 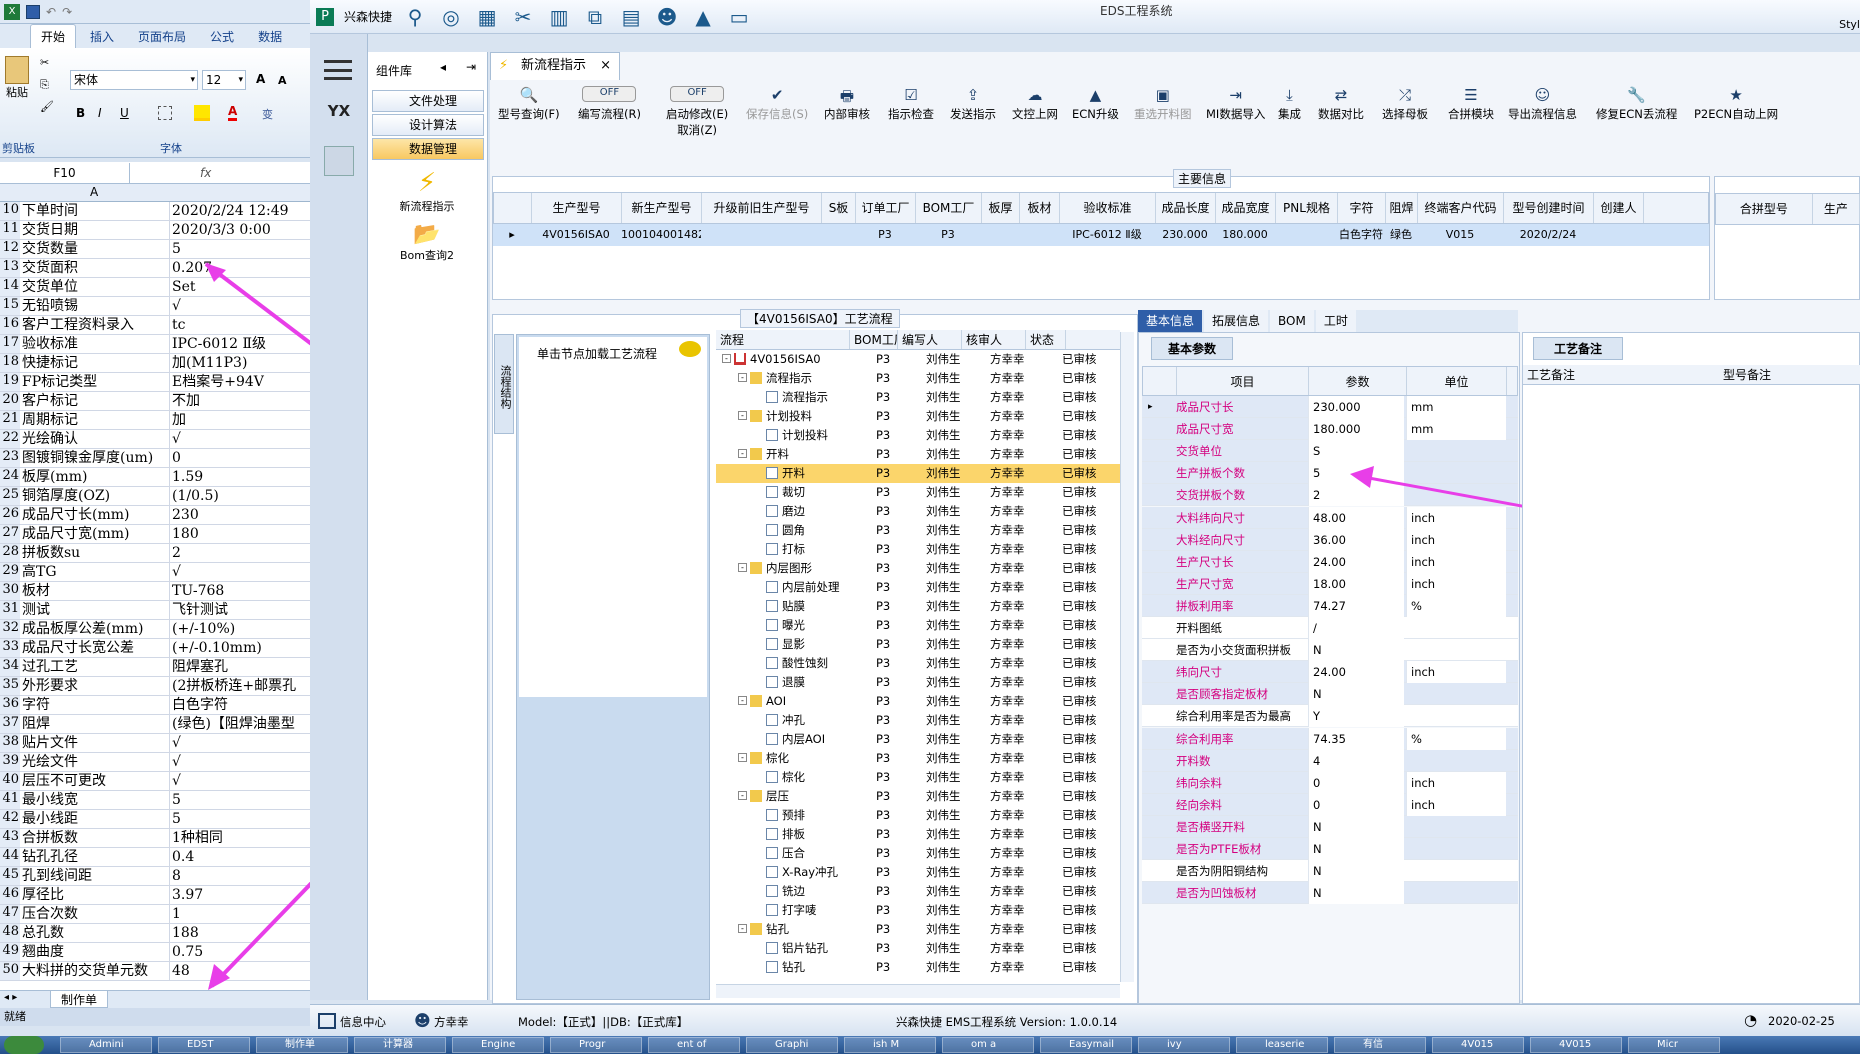 I want to click on toolbar-button: ⤓ 集成, so click(x=1289, y=104).